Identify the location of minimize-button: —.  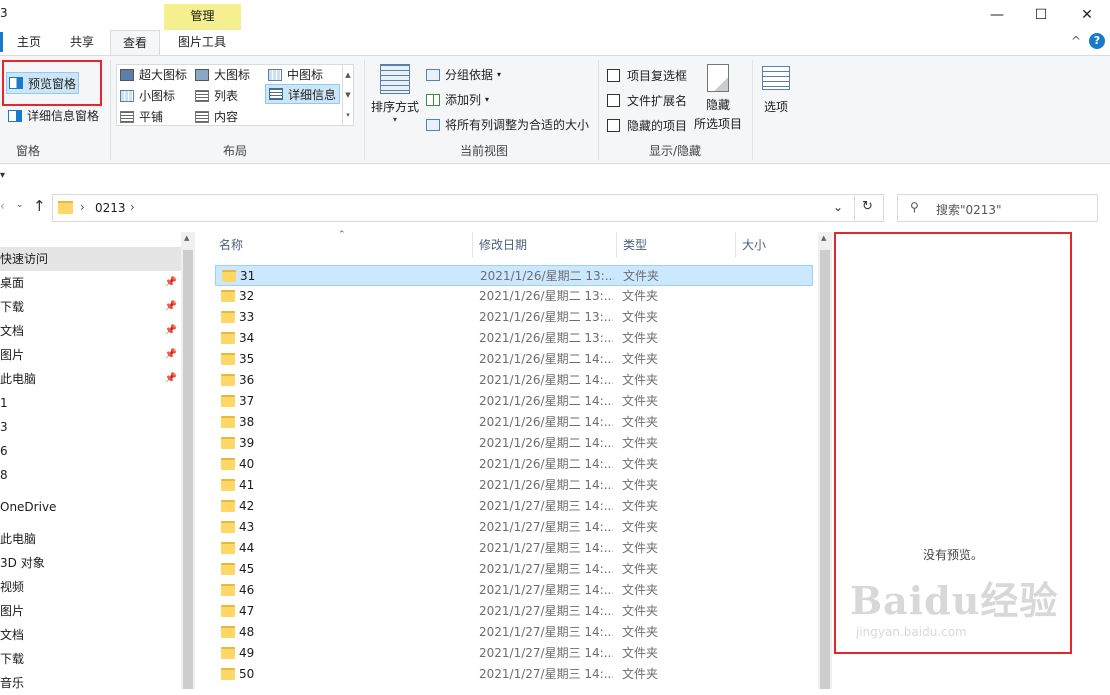
(997, 15).